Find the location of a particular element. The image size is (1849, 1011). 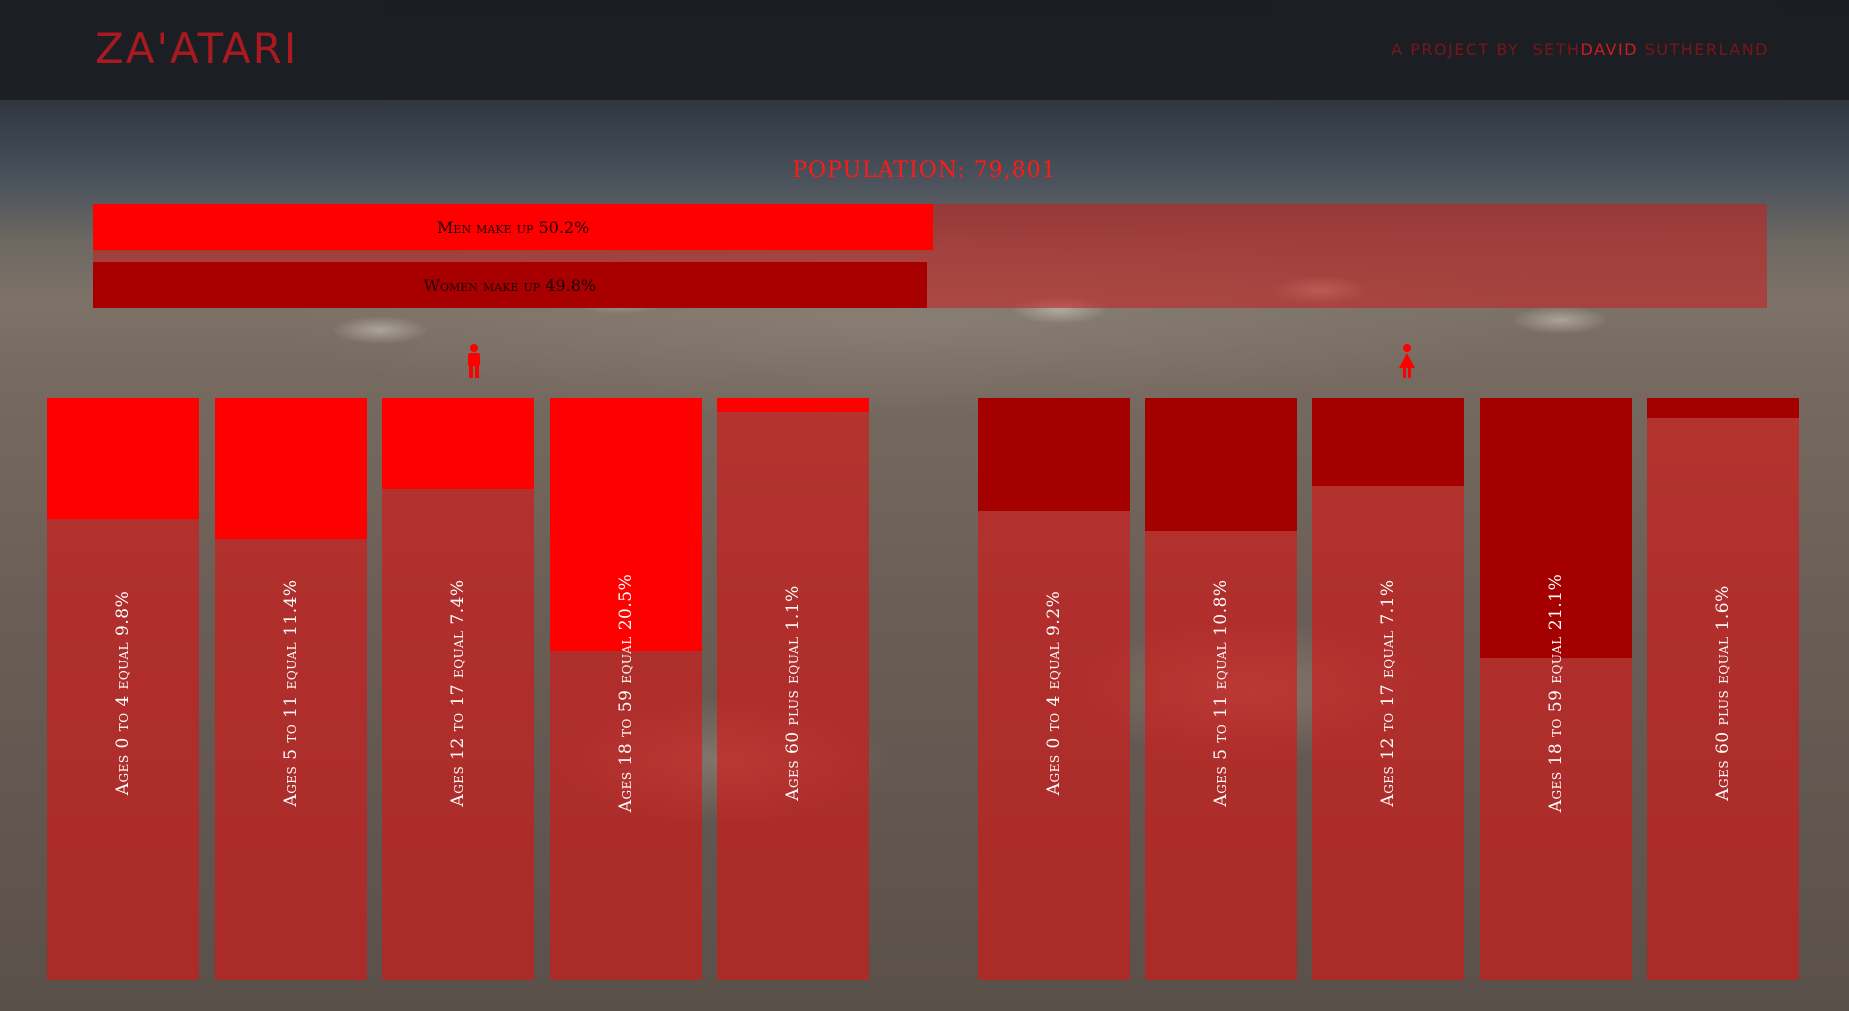

women-percentage-bar: Women make up 49.8% is located at coordinates (510, 285).